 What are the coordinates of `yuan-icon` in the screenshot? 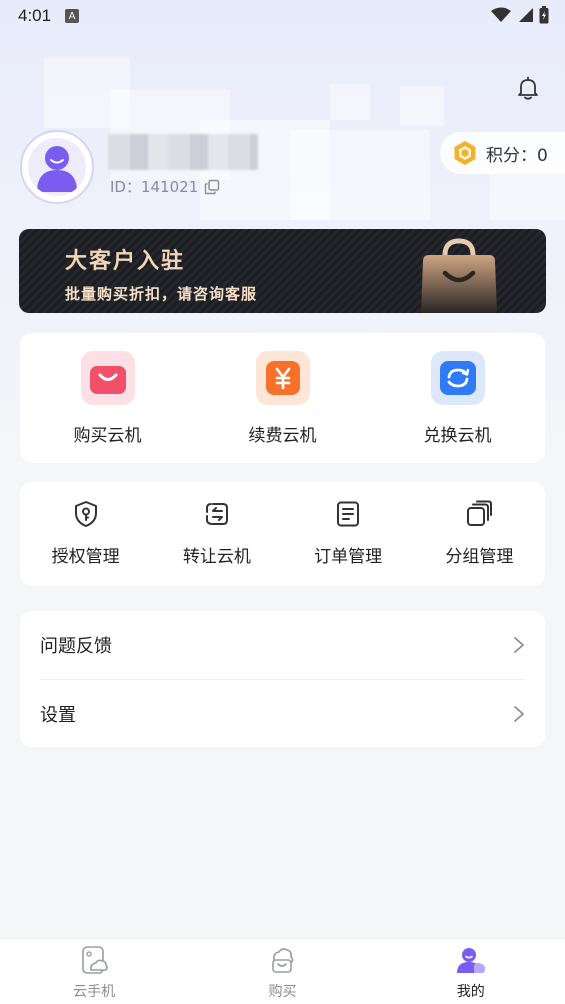 It's located at (282, 378).